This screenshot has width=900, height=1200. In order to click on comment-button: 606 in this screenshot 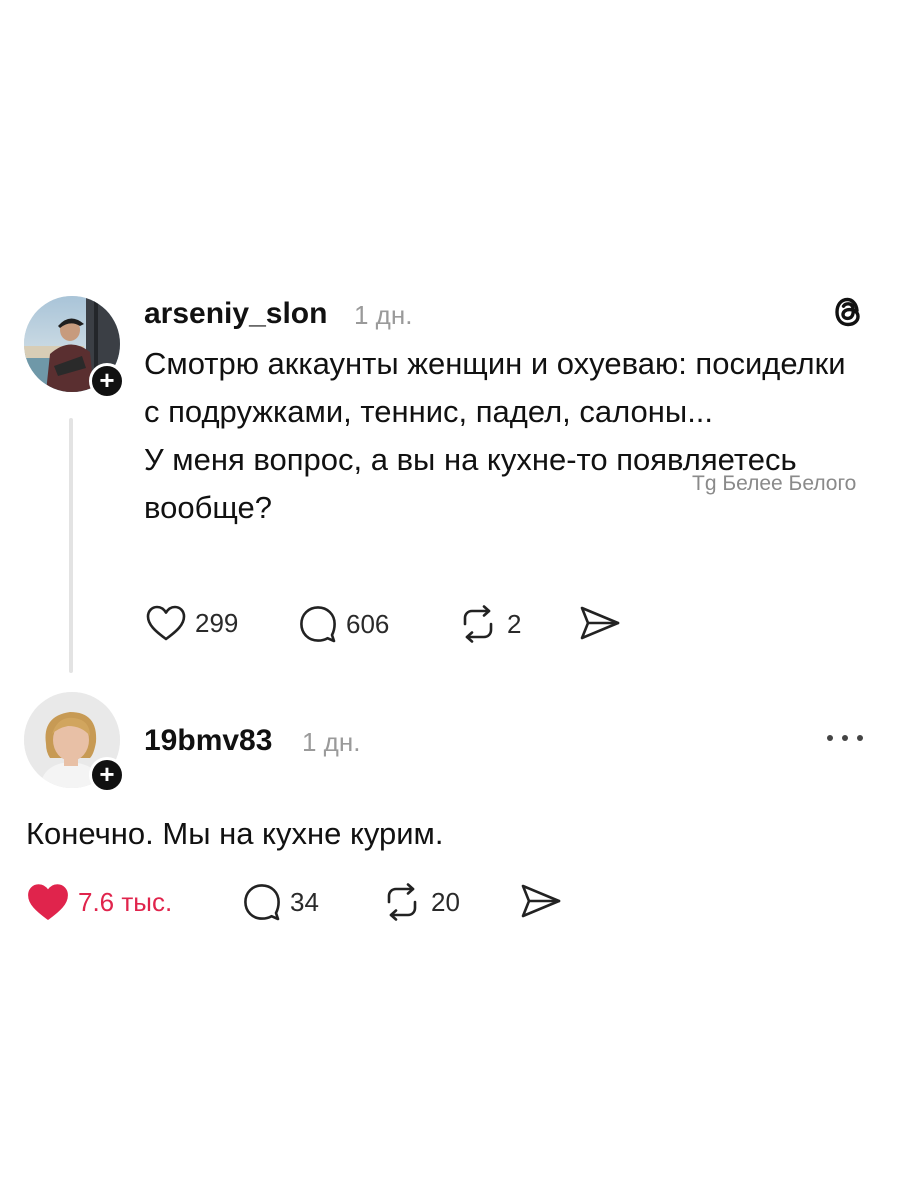, I will do `click(343, 624)`.